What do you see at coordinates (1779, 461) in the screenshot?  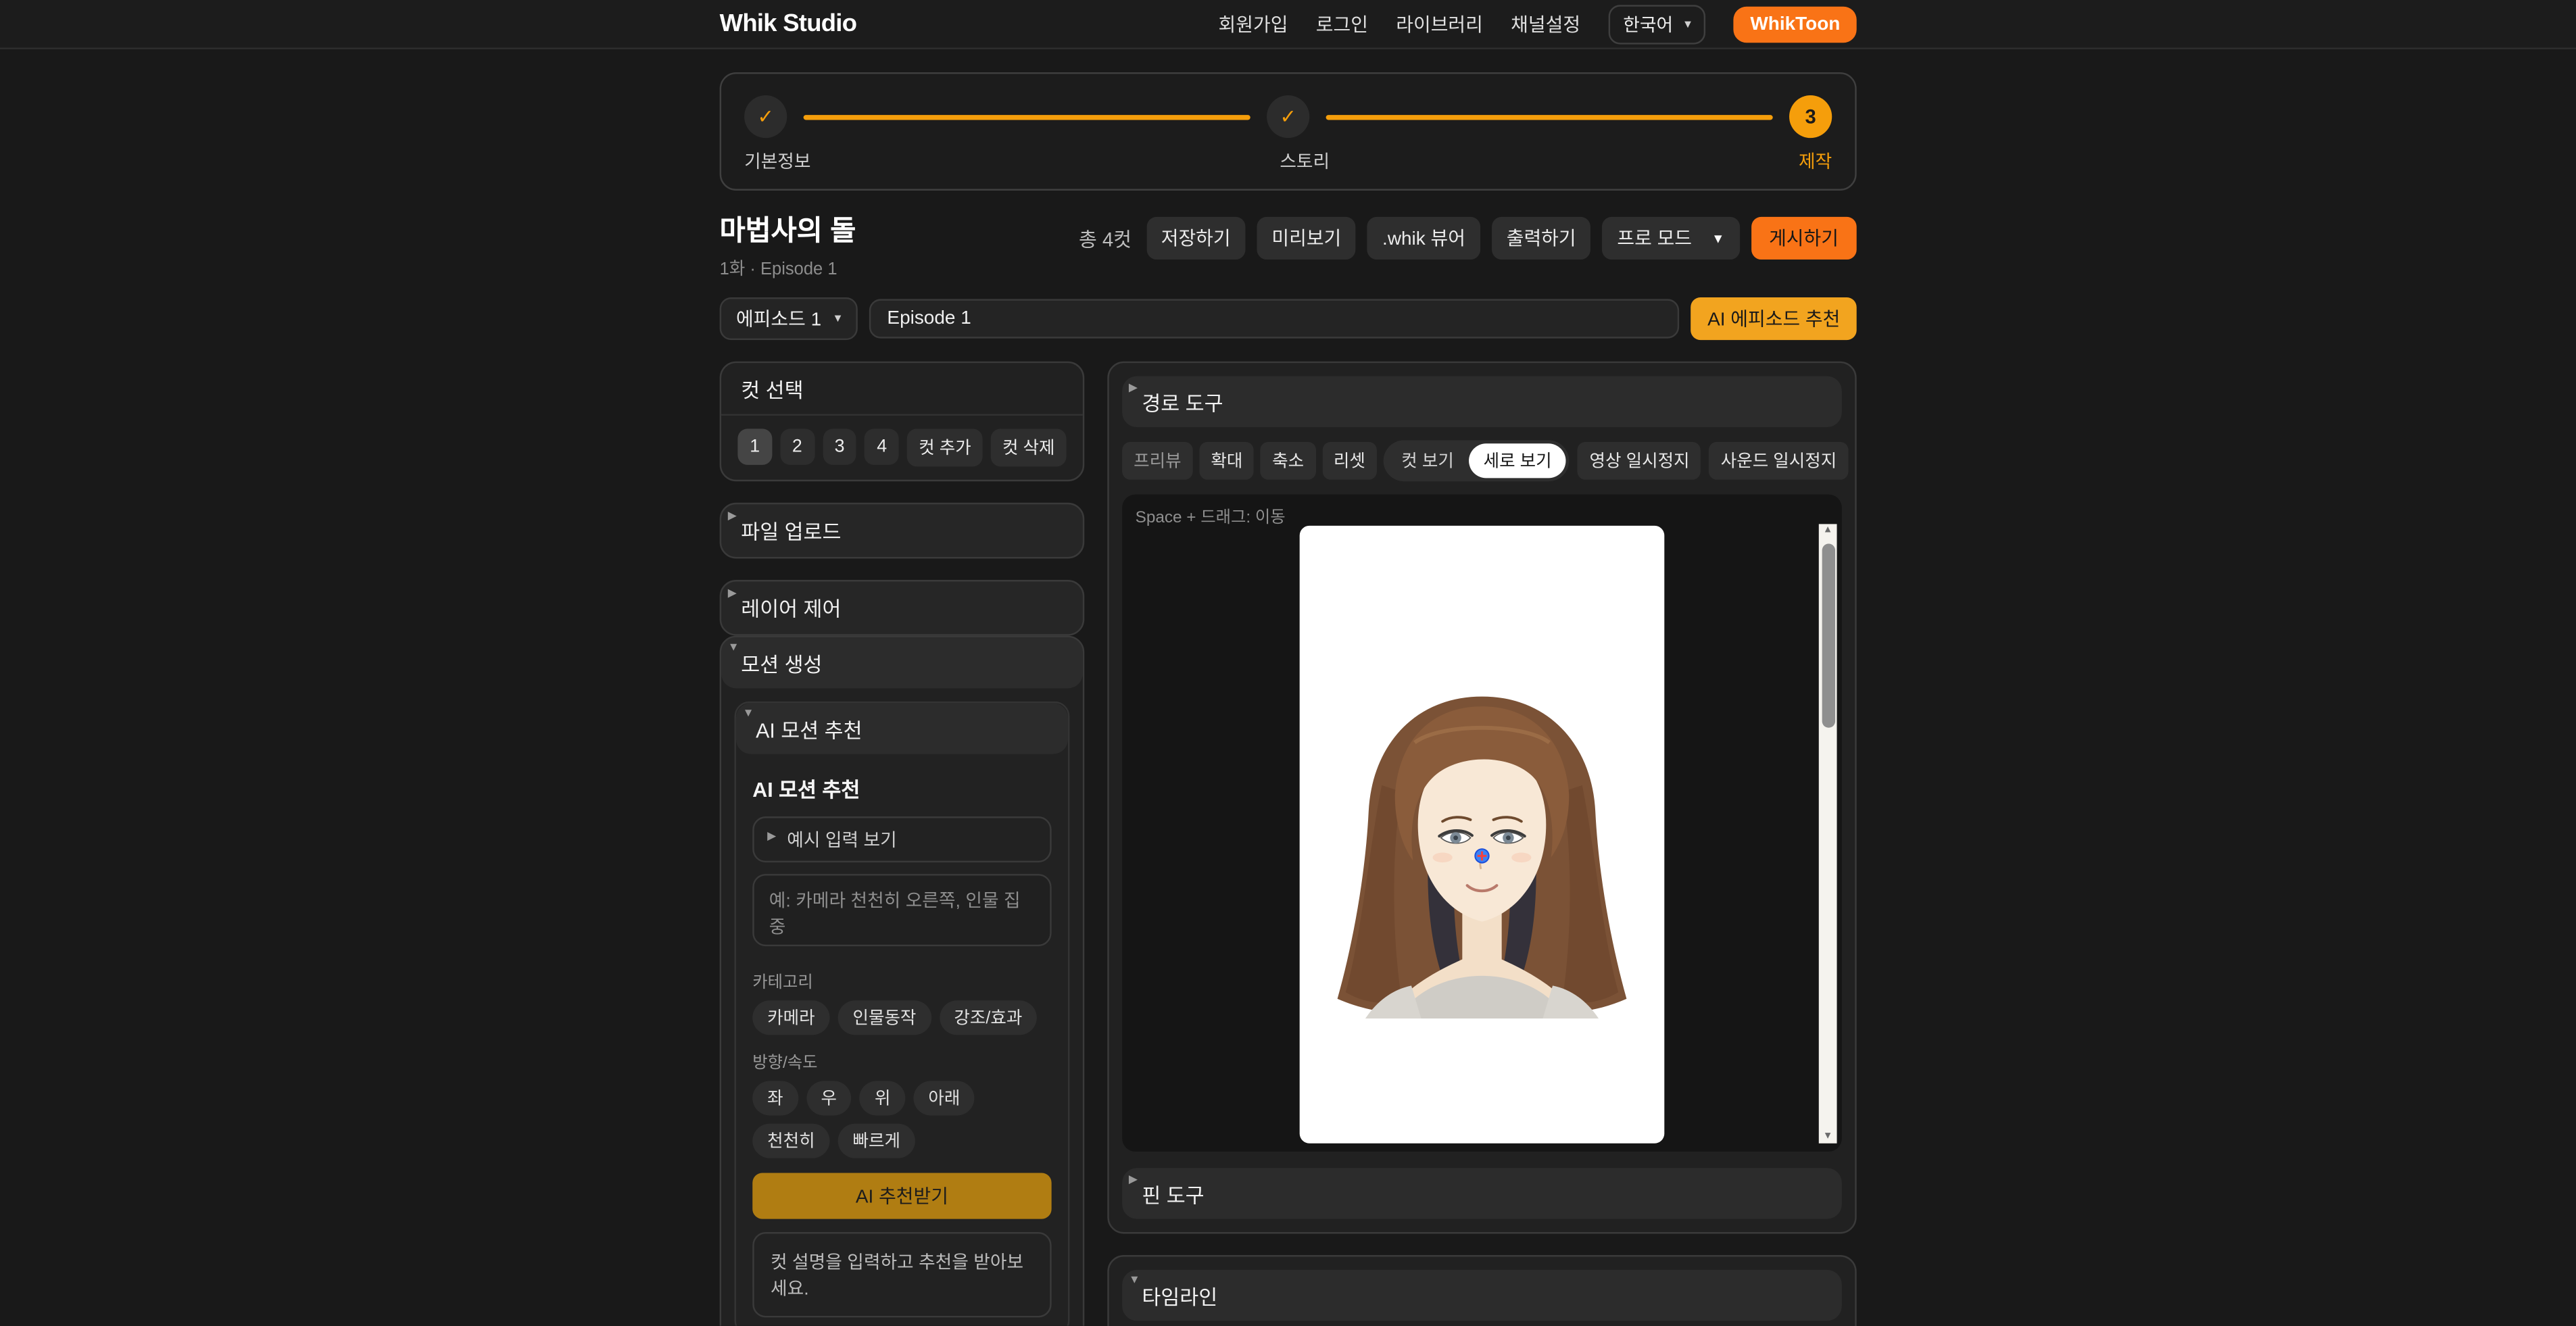 I see `pause-sound-button: 사운드 일시정지` at bounding box center [1779, 461].